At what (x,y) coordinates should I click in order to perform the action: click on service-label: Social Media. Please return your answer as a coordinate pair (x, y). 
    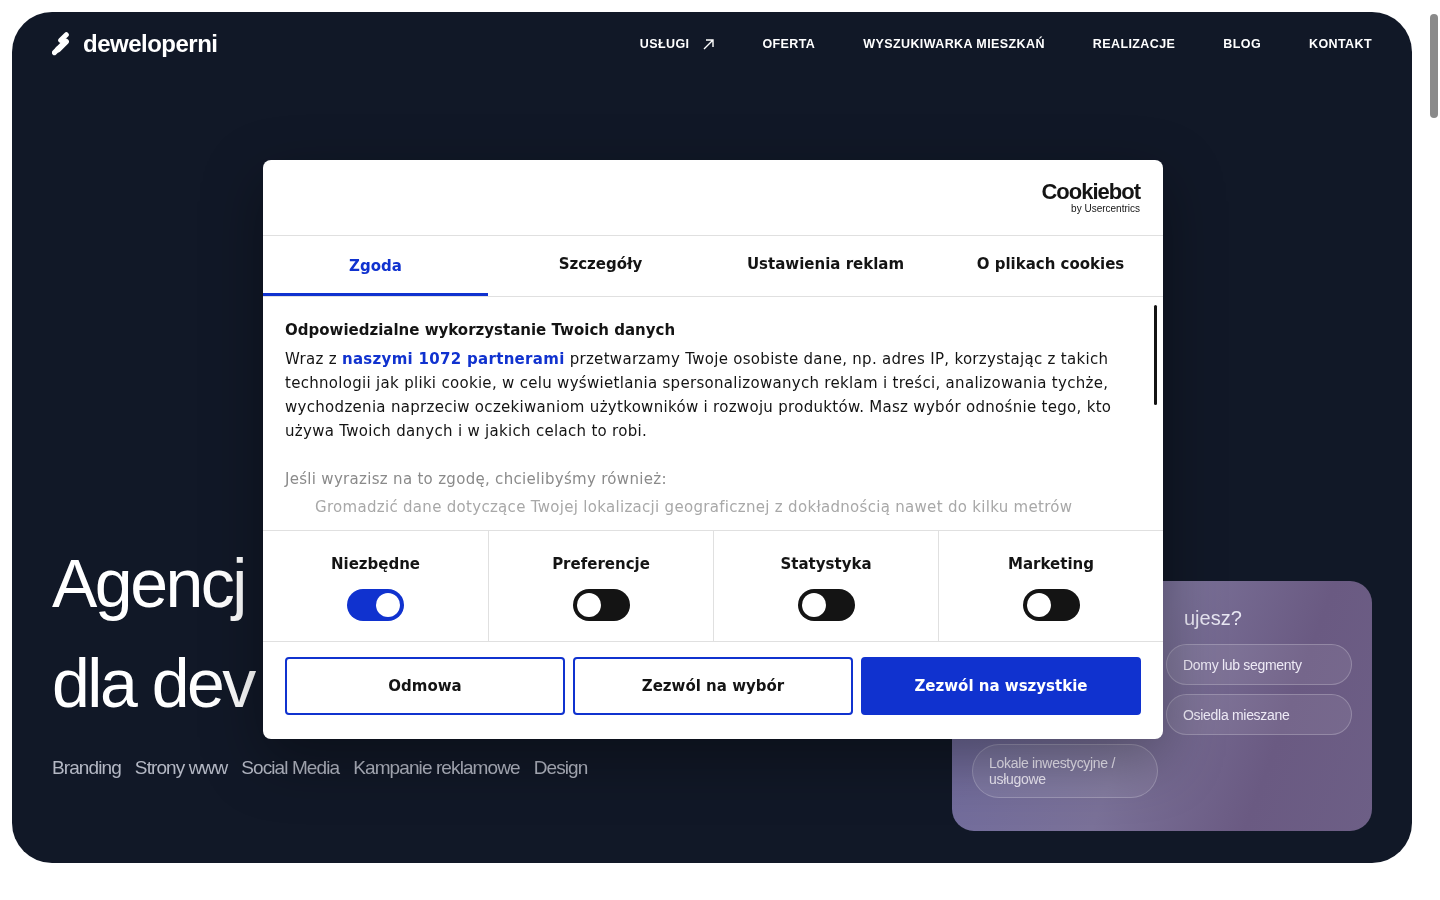
    Looking at the image, I should click on (290, 768).